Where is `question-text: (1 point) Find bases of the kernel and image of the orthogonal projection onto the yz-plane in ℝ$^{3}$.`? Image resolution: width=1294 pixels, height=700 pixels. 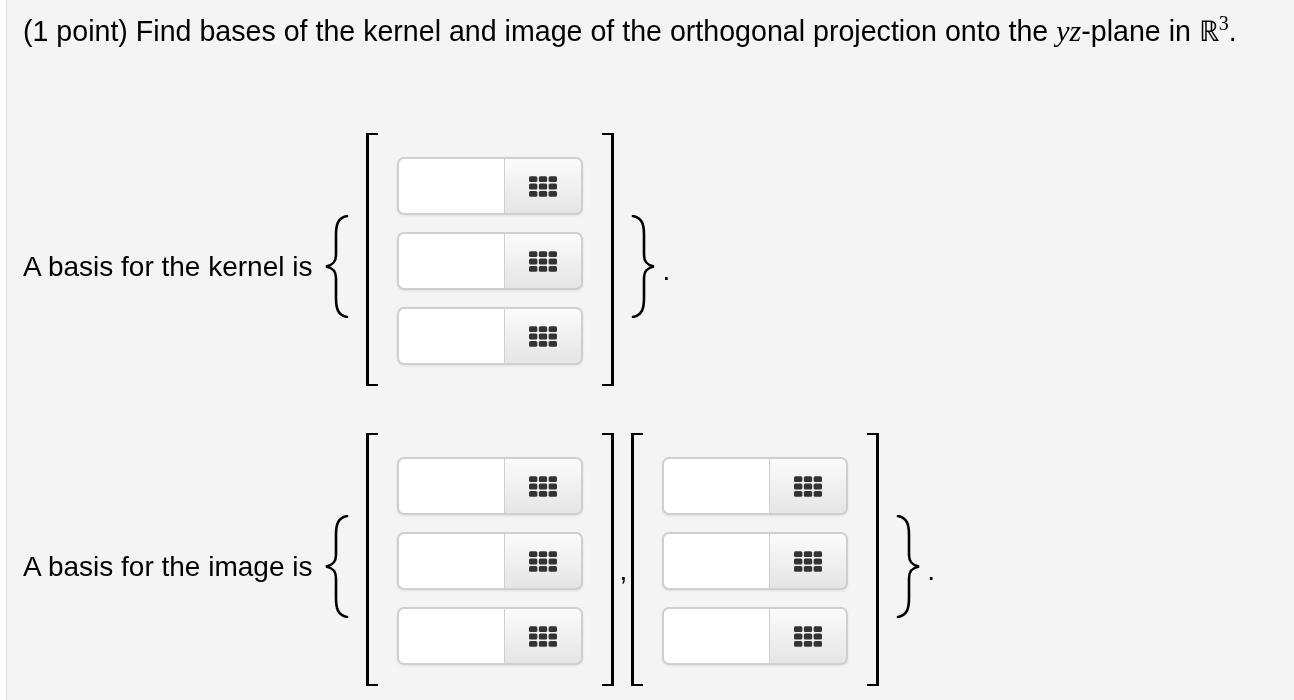 question-text: (1 point) Find bases of the kernel and image of the orthogonal projection onto the yz-plane in ℝ$^{3}$. is located at coordinates (630, 31).